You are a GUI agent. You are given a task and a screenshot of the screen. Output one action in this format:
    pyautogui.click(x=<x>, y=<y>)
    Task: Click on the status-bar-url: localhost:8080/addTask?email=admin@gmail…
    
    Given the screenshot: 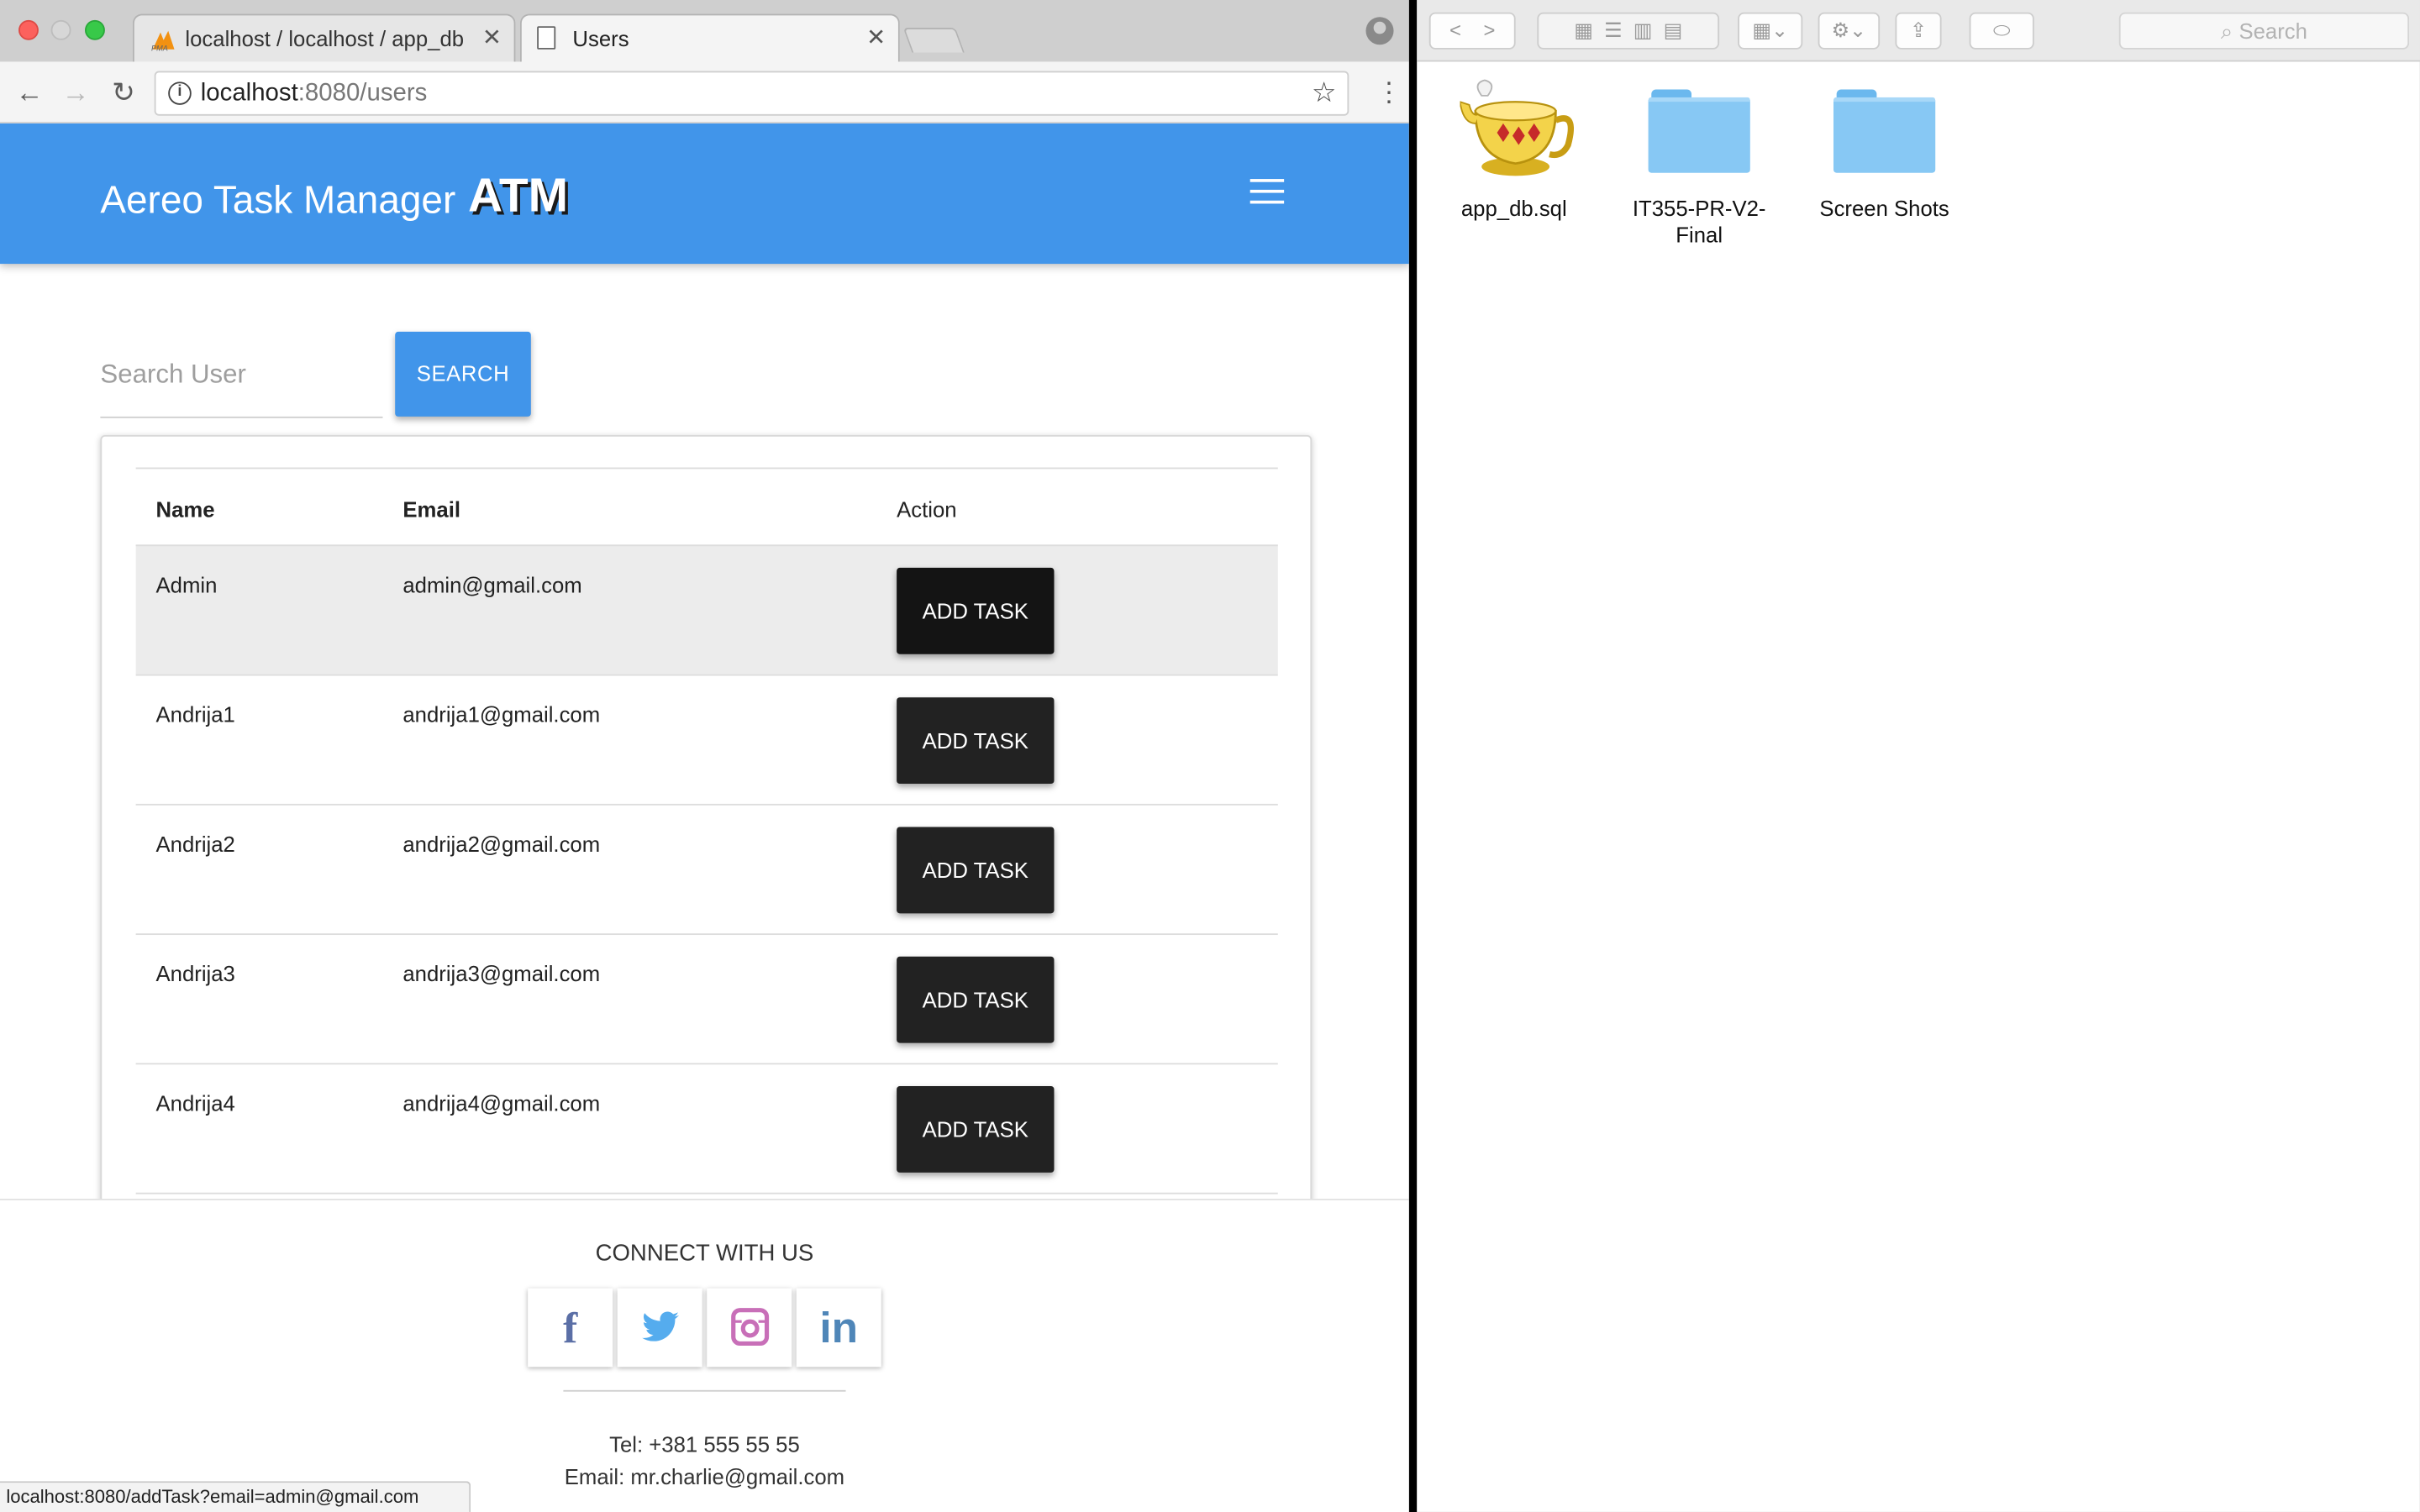 What is the action you would take?
    pyautogui.click(x=235, y=1496)
    